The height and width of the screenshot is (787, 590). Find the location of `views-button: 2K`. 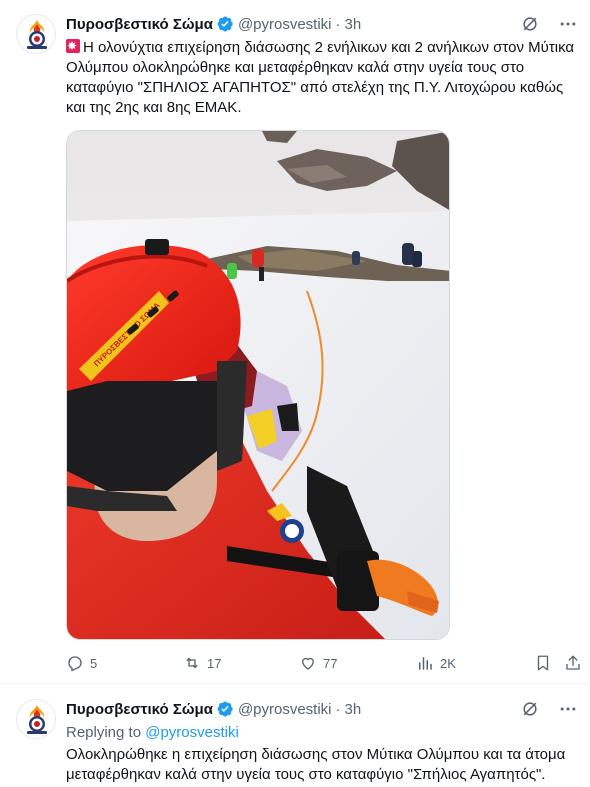

views-button: 2K is located at coordinates (436, 663).